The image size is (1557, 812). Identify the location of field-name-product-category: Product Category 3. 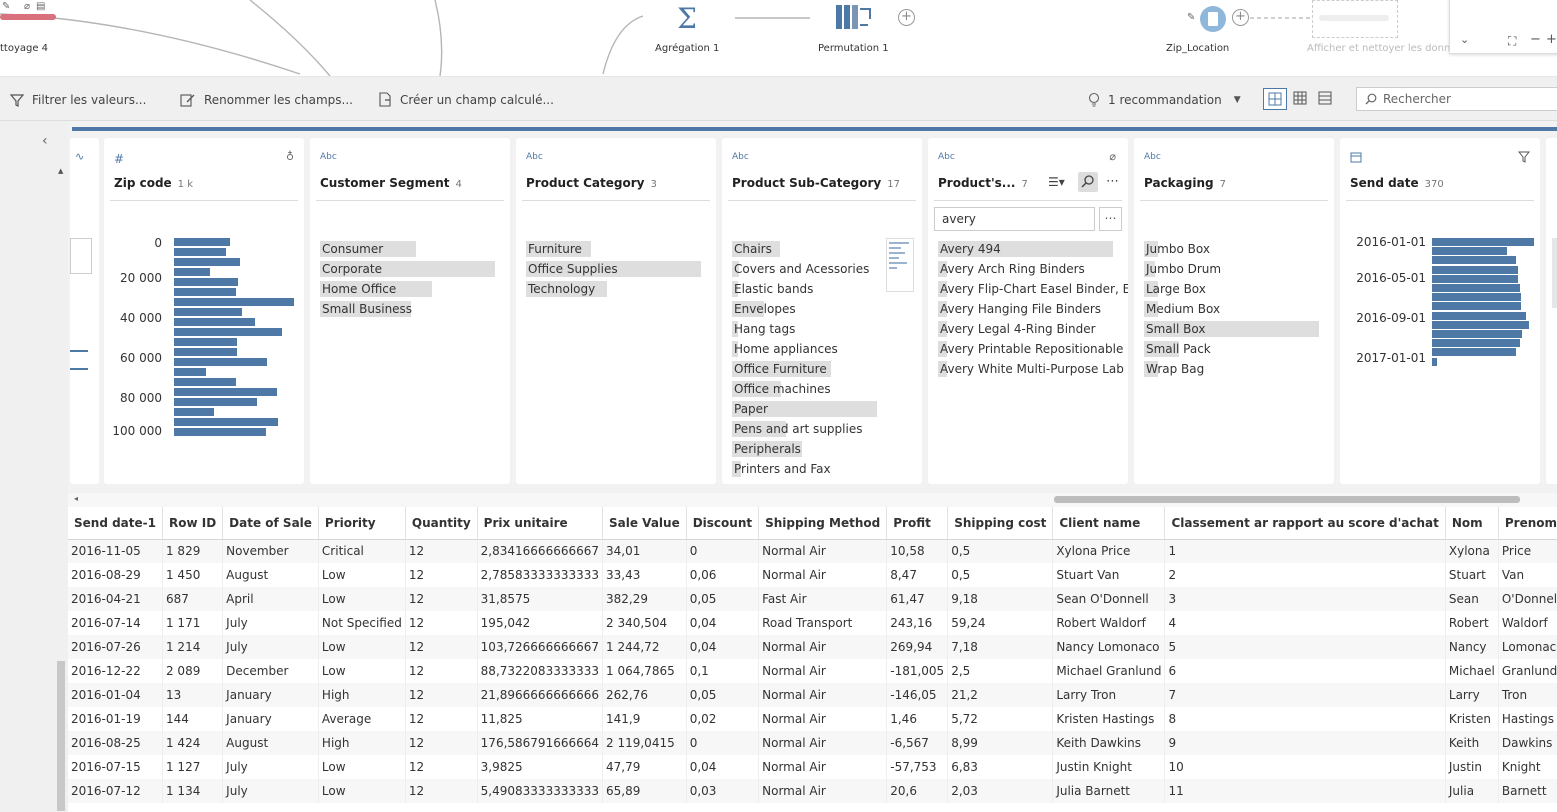
(591, 183).